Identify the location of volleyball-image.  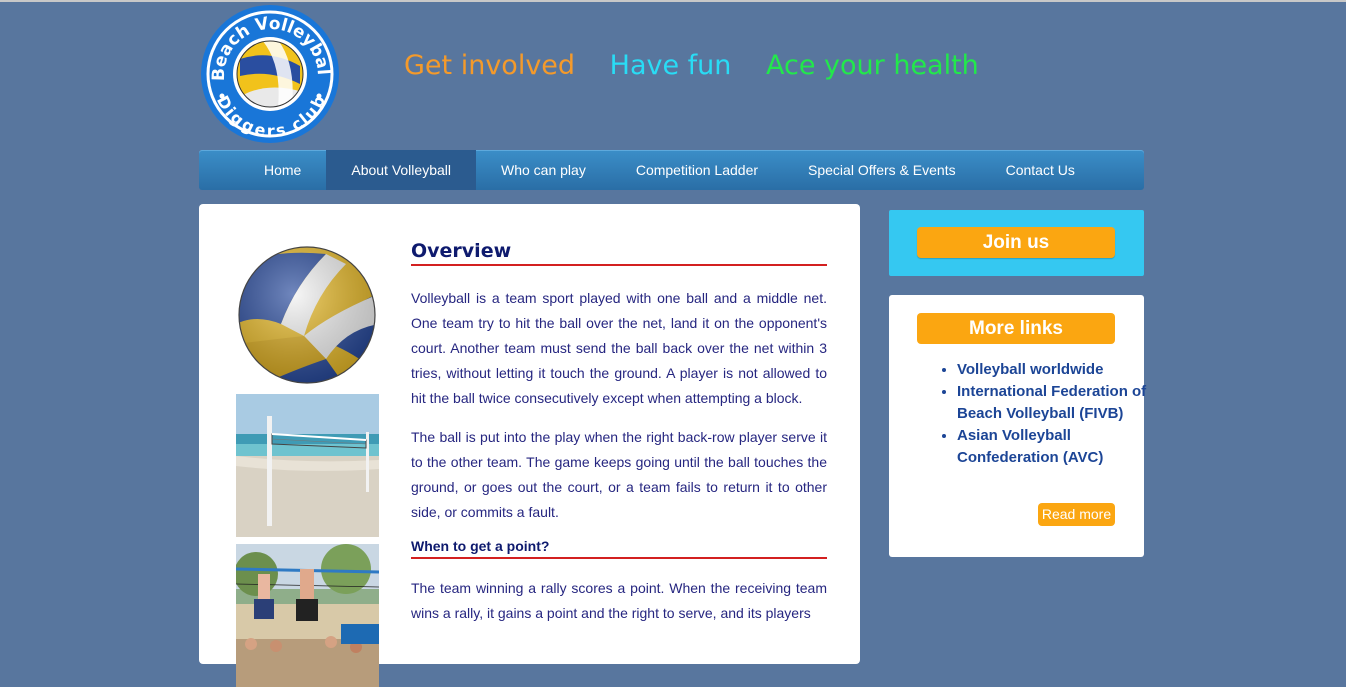
(307, 315).